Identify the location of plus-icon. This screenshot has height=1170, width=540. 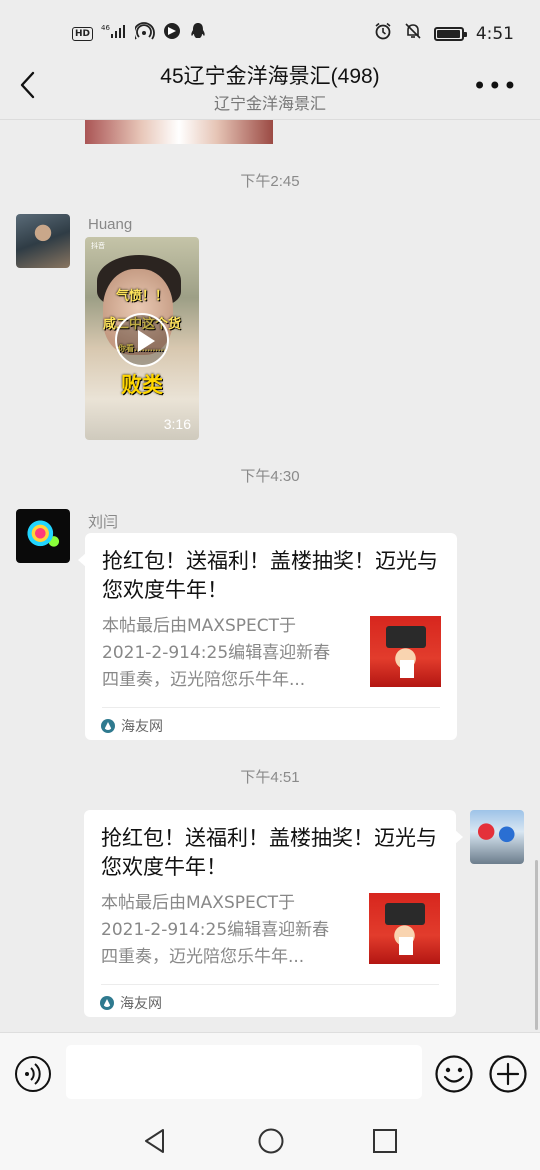
(508, 1074).